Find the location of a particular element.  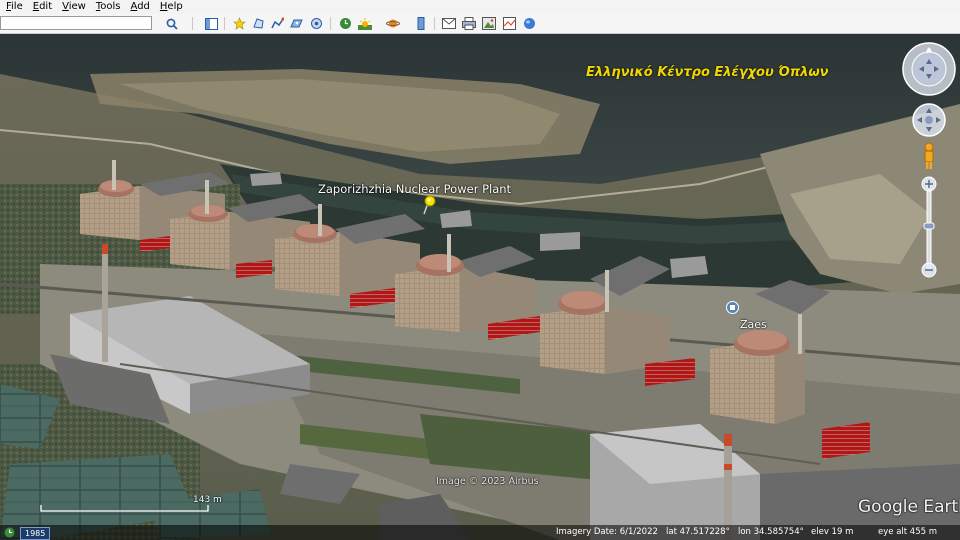

maps-icon is located at coordinates (509, 23).